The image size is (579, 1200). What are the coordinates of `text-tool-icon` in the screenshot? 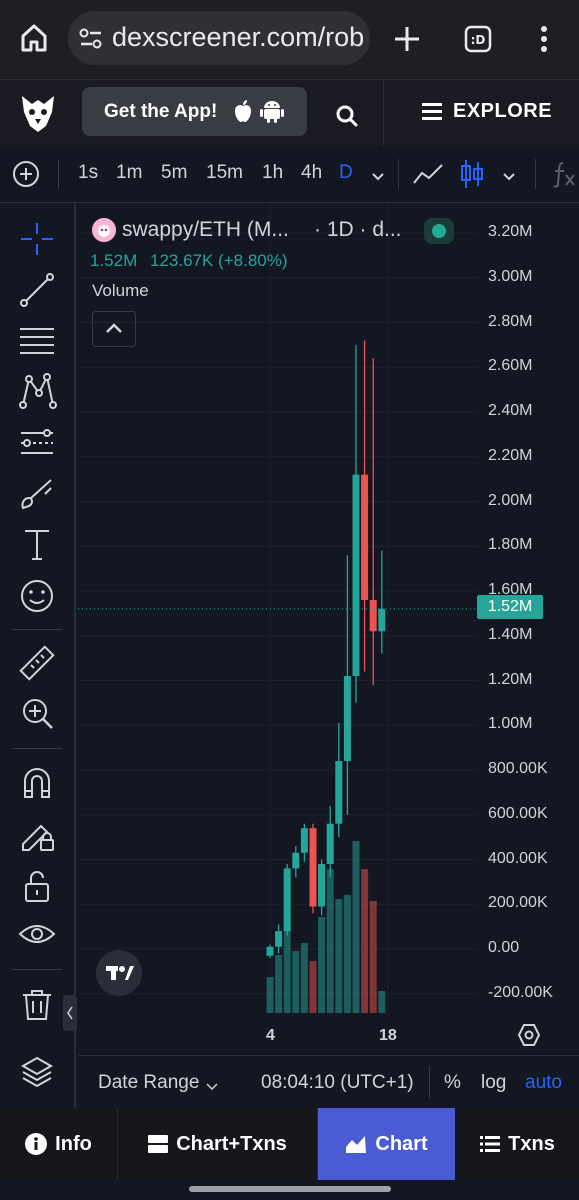 It's located at (37, 545).